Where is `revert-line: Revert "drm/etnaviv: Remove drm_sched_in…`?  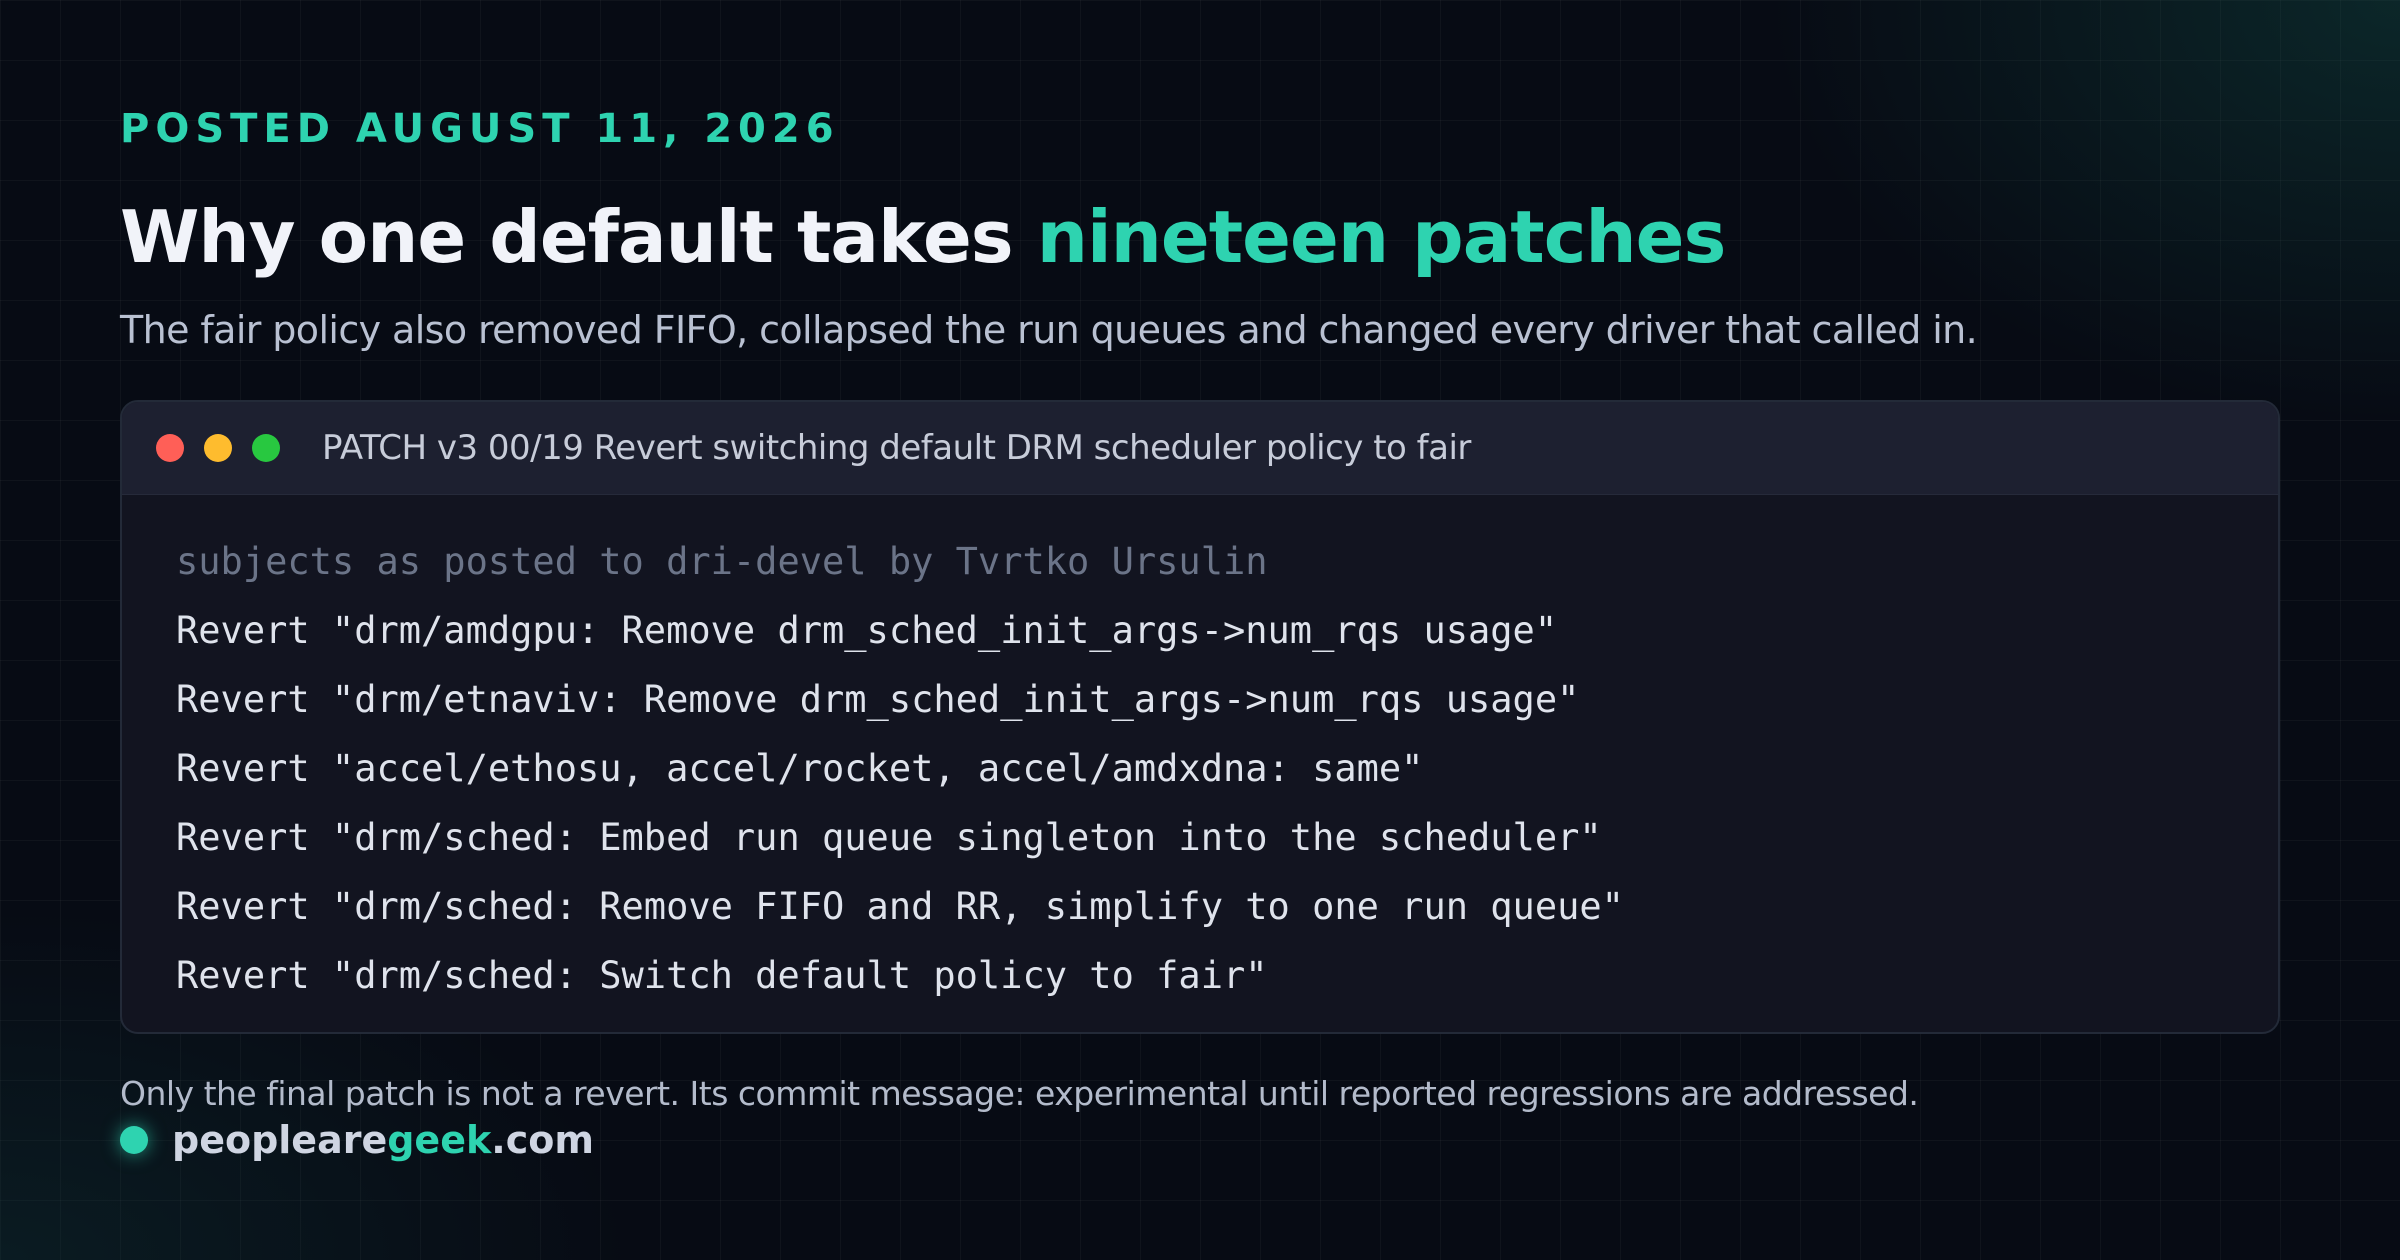 revert-line: Revert "drm/etnaviv: Remove drm_sched_in… is located at coordinates (878, 699).